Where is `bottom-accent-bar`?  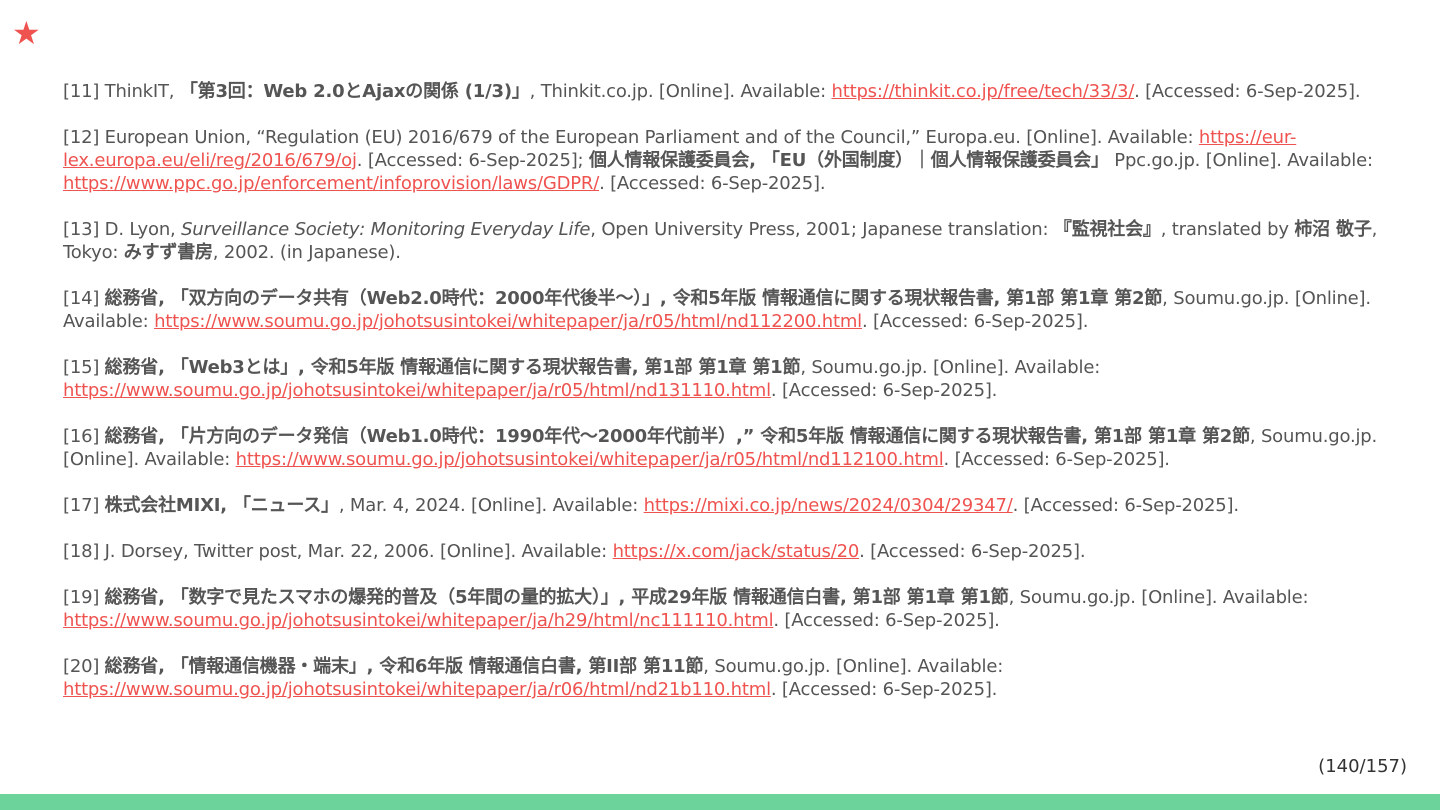
bottom-accent-bar is located at coordinates (720, 802).